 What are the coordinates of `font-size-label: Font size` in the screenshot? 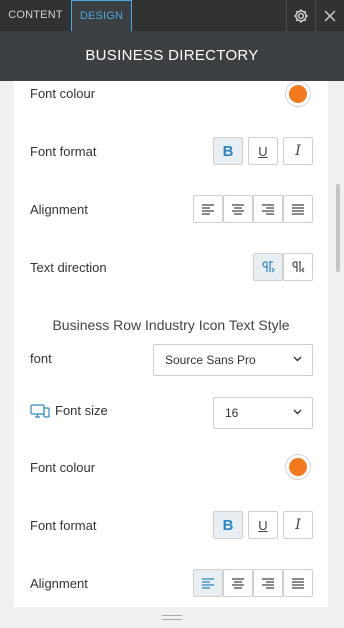 It's located at (81, 410).